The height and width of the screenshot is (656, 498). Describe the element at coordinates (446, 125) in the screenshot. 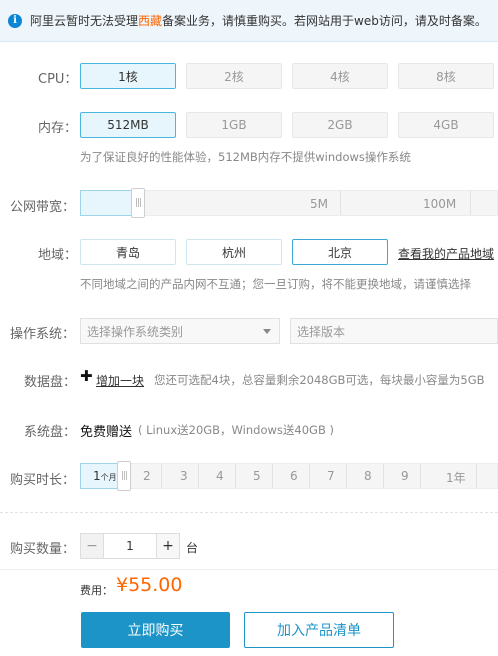

I see `memory-option-4gb: 4GB` at that location.